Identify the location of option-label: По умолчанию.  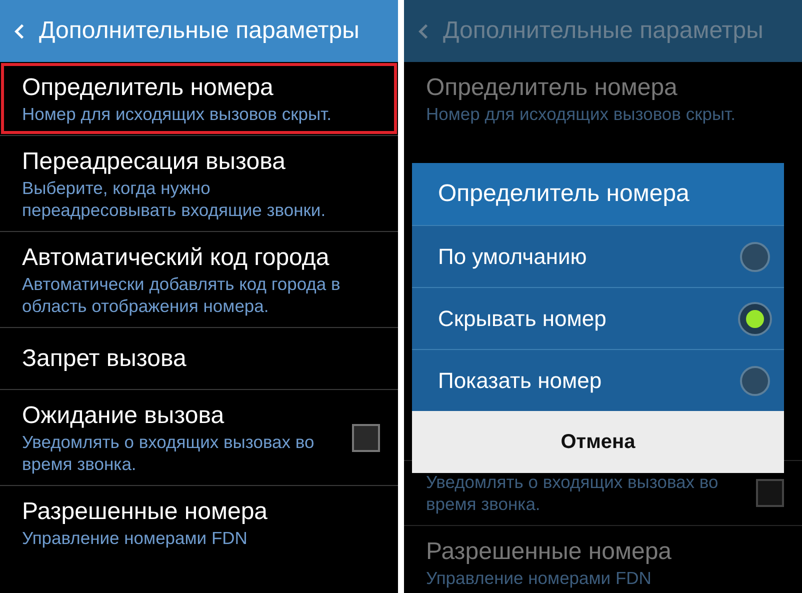
(512, 257).